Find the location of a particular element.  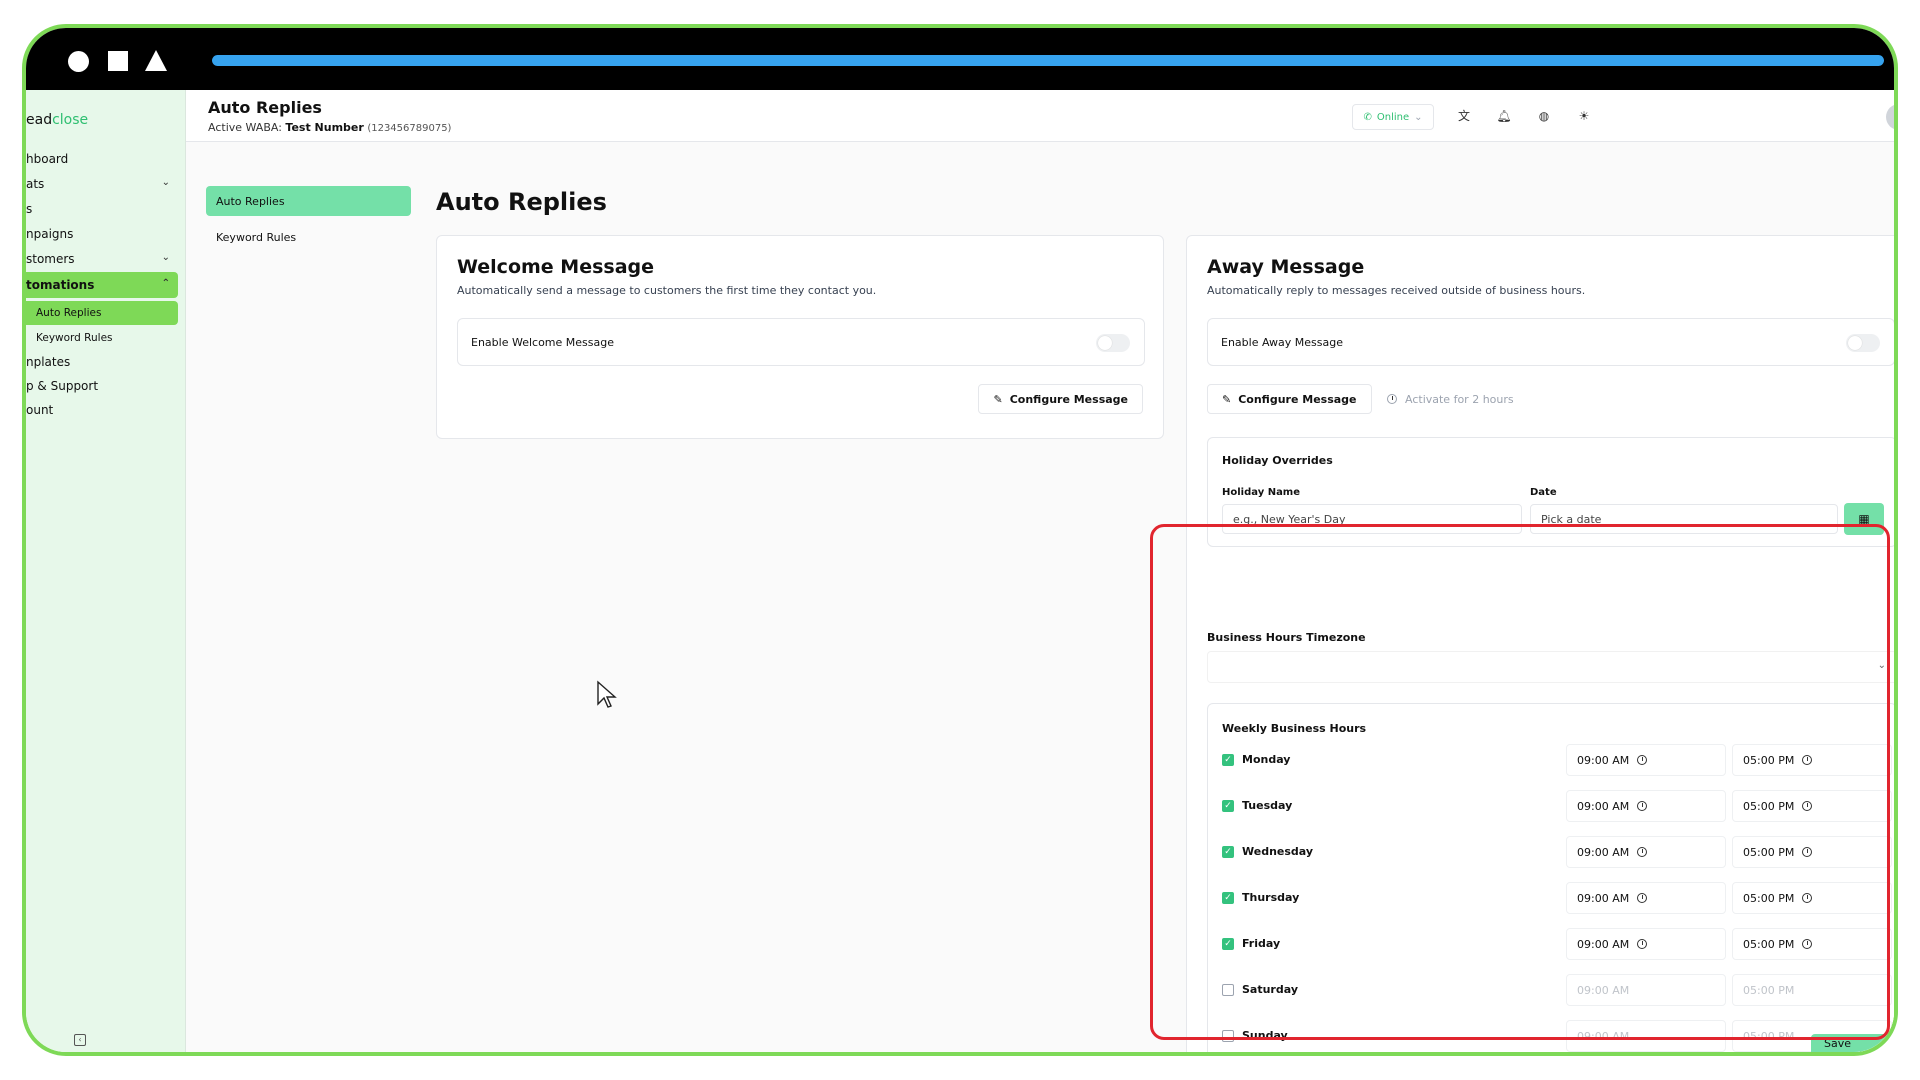

day-name: Monday is located at coordinates (1266, 759).